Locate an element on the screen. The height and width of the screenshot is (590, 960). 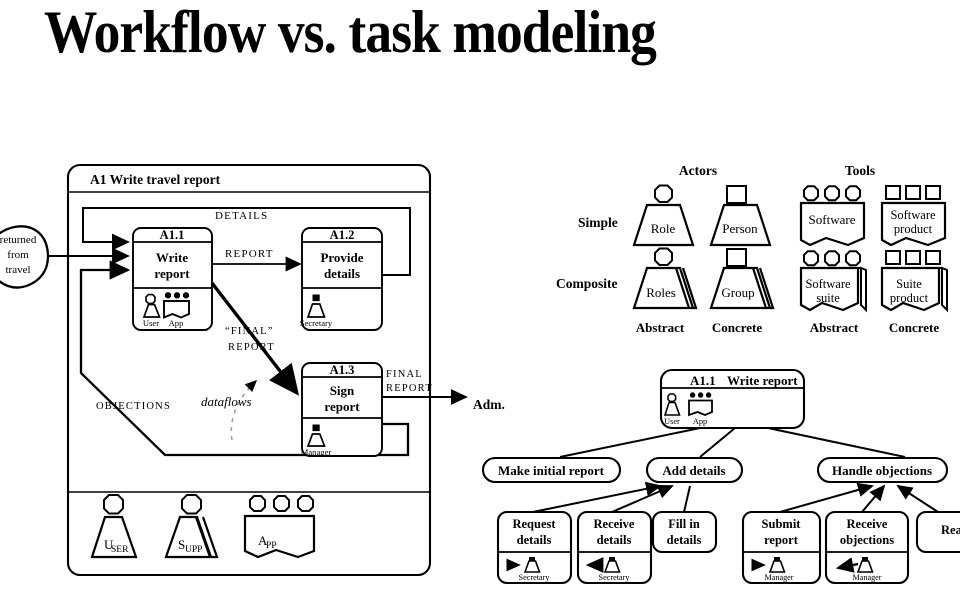
resource-label-manager: Manager is located at coordinates (316, 452).